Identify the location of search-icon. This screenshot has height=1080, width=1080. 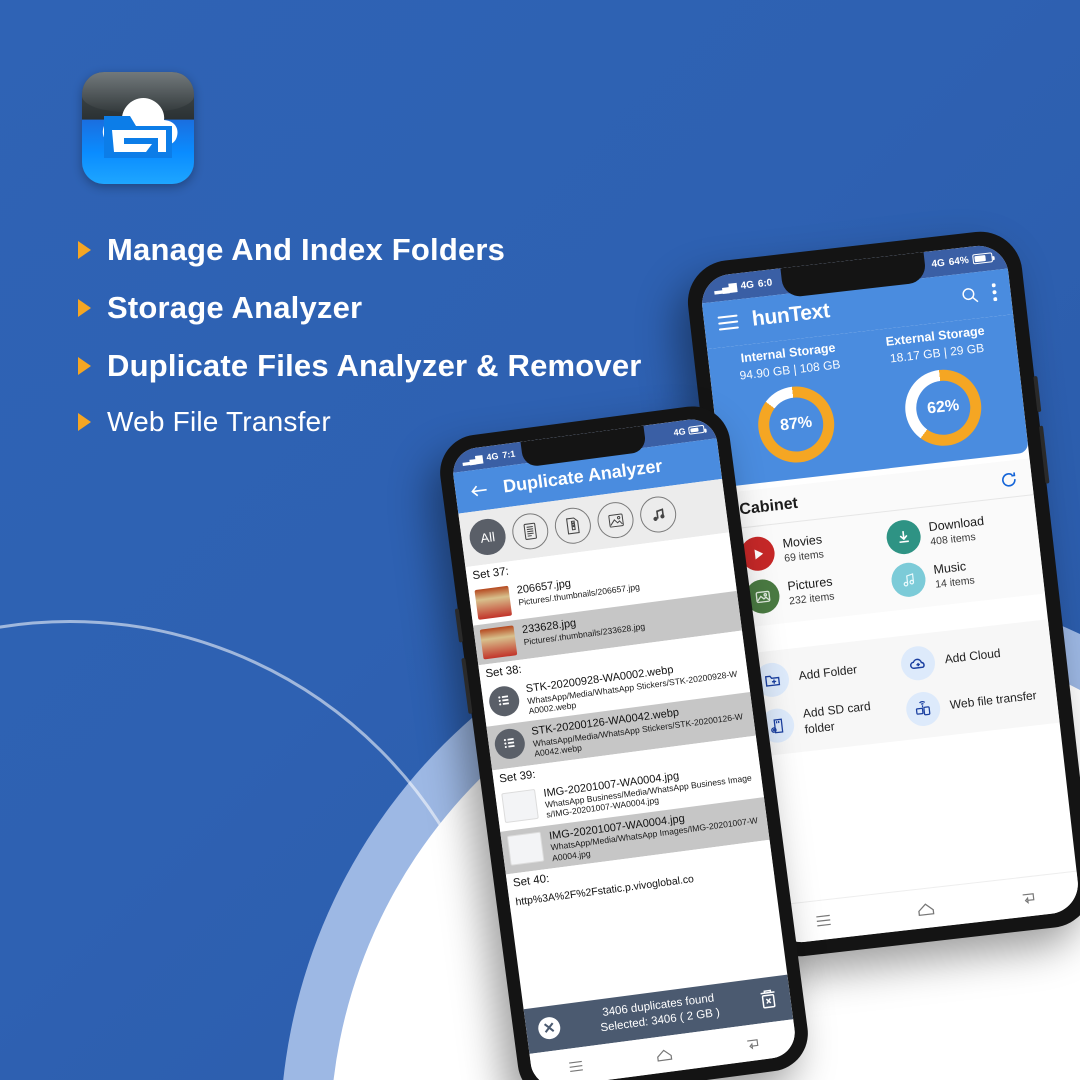
(970, 295).